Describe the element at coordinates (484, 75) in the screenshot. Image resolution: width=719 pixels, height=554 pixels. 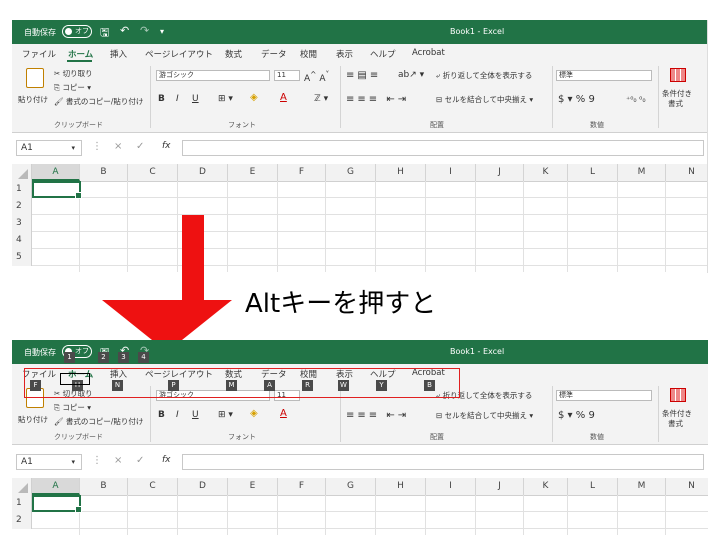
I see `wrap-text-button: ⤶ 折り返して全体を表示する` at that location.